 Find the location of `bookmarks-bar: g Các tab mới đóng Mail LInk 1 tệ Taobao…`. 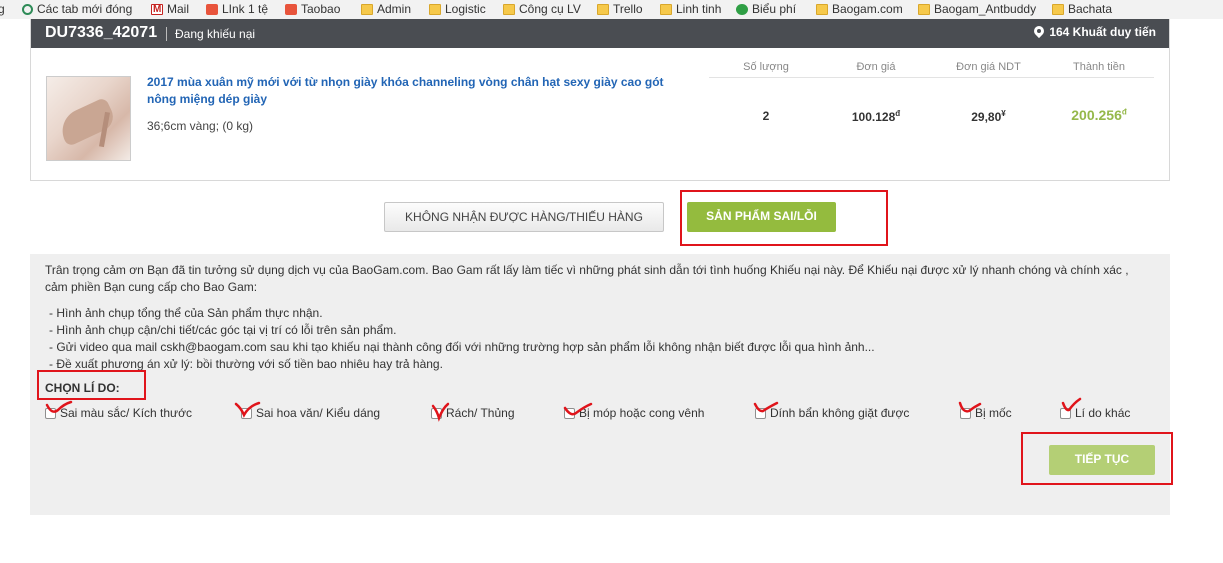

bookmarks-bar: g Các tab mới đóng Mail LInk 1 tệ Taobao… is located at coordinates (611, 9).